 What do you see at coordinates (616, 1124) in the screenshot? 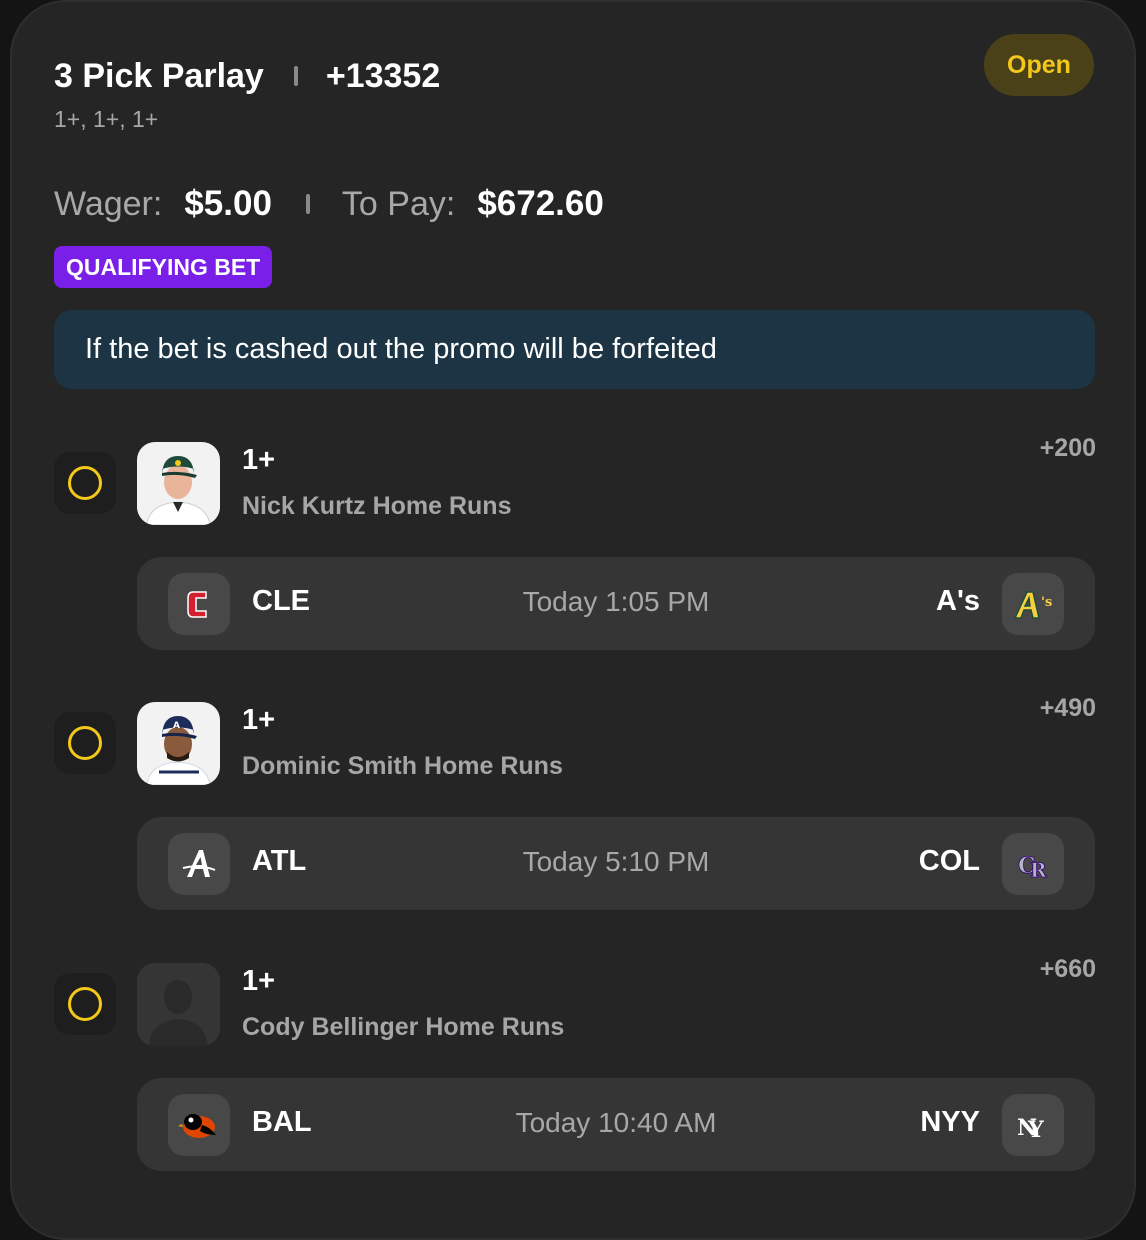
I see `game-info: BAL Today 10:40 AM NYY N Y` at bounding box center [616, 1124].